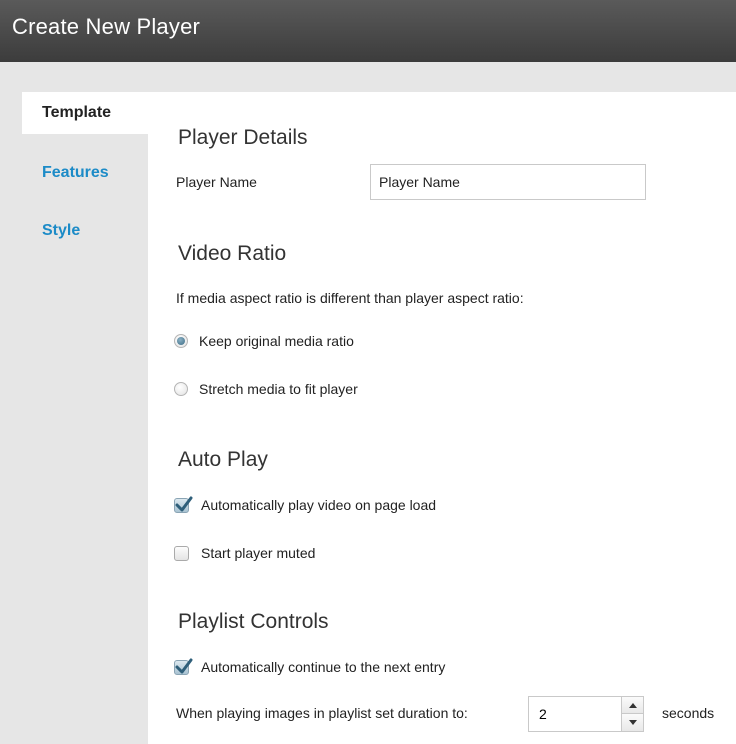 The image size is (736, 744). What do you see at coordinates (181, 553) in the screenshot?
I see `checkbox-unchecked-icon` at bounding box center [181, 553].